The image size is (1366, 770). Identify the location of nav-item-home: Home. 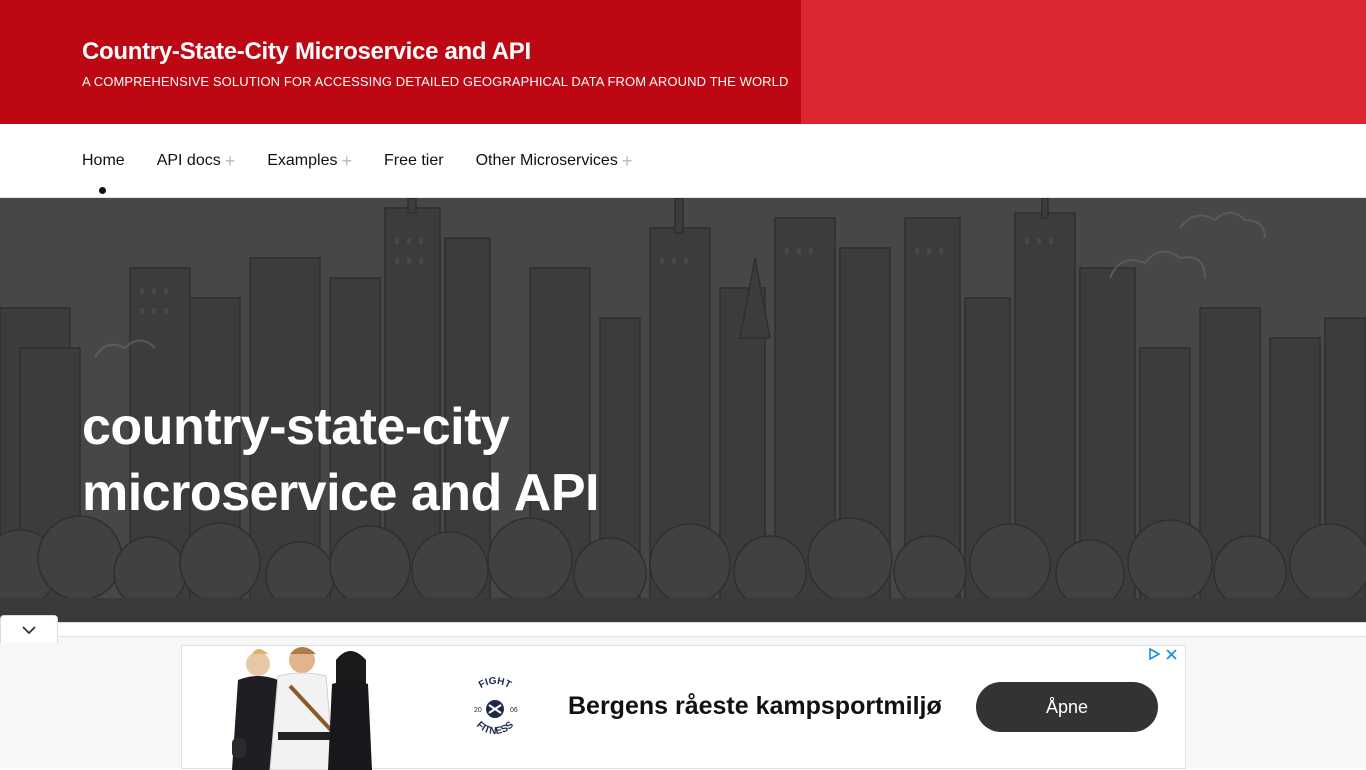
(103, 174).